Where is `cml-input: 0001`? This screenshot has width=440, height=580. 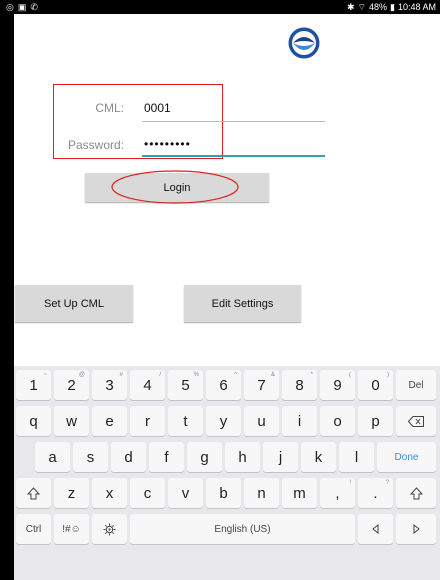
cml-input: 0001 is located at coordinates (157, 108).